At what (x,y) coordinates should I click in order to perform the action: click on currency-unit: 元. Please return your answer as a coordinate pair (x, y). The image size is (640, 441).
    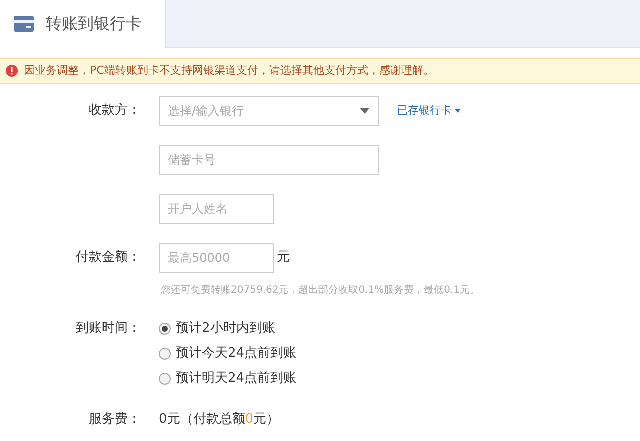
    Looking at the image, I should click on (283, 258).